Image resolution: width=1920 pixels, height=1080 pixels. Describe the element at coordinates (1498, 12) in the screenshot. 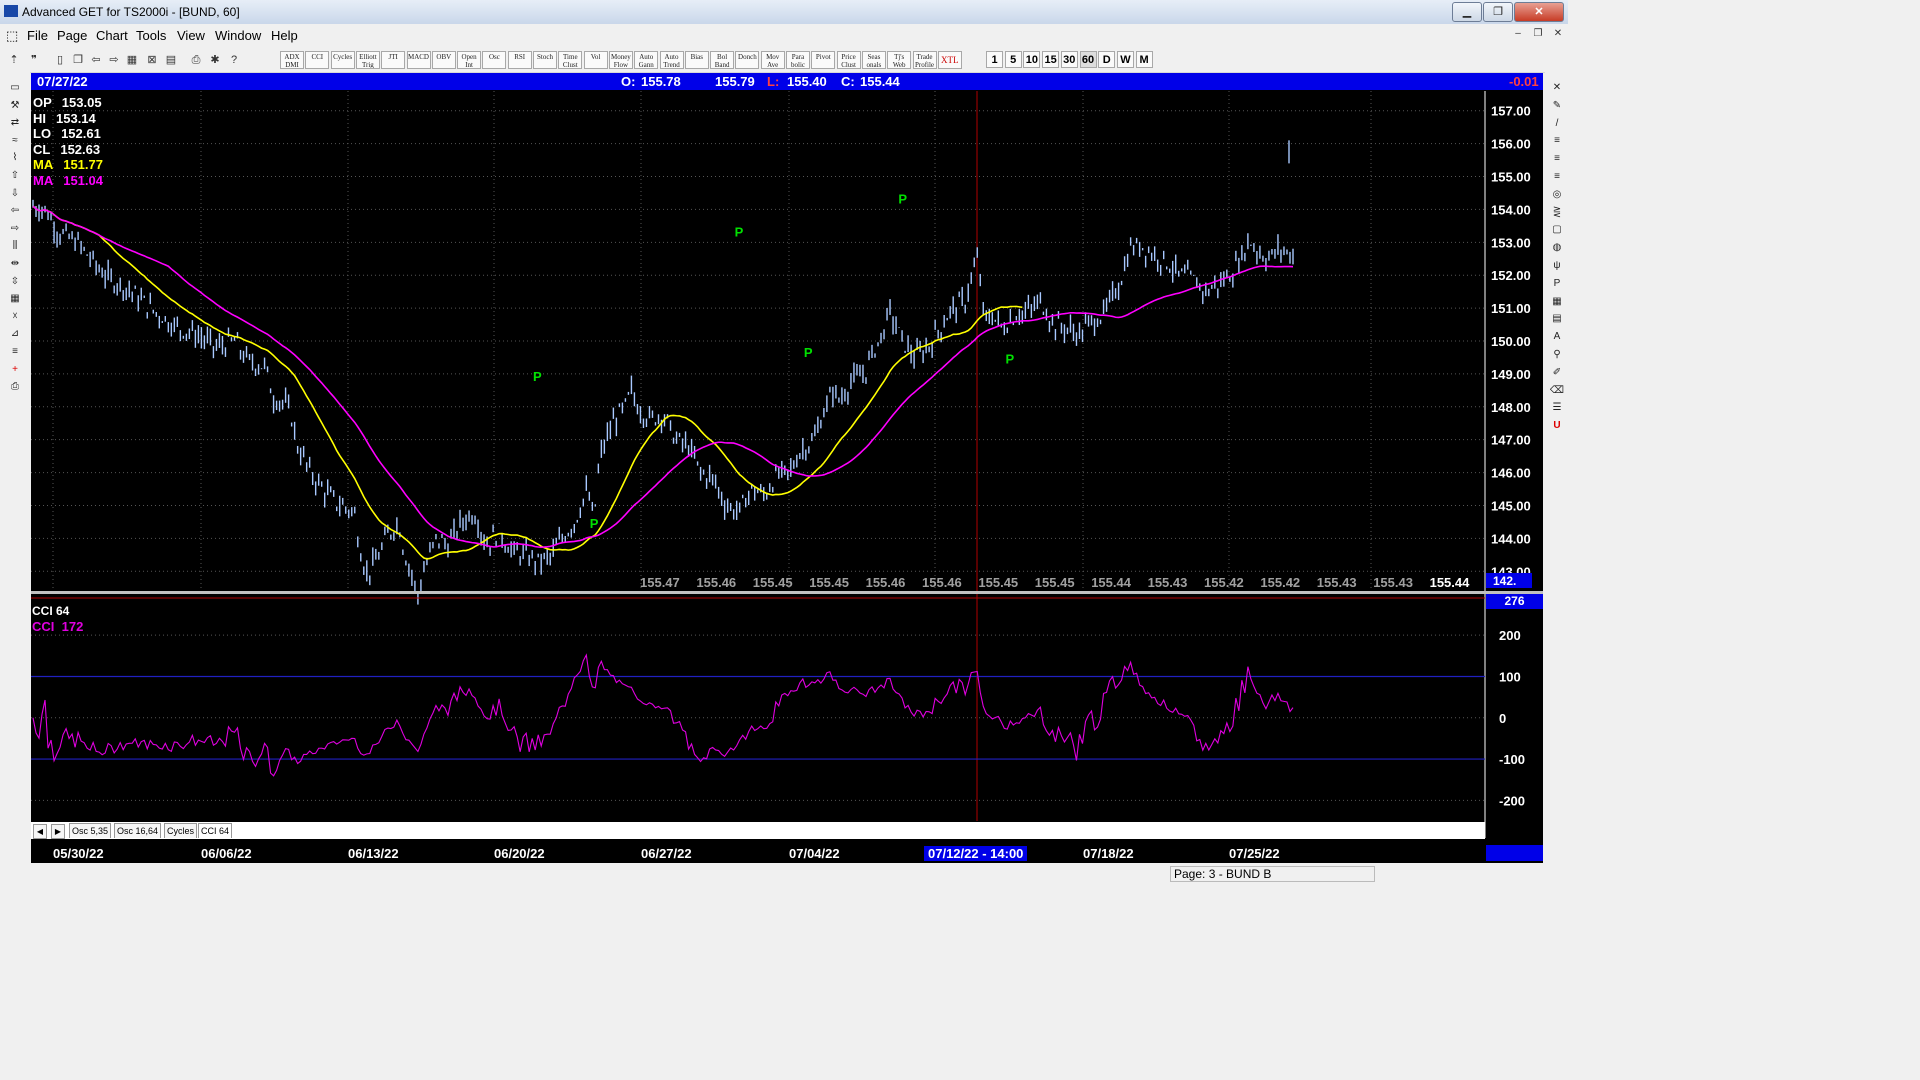

I see `maximize-button: ❐` at that location.